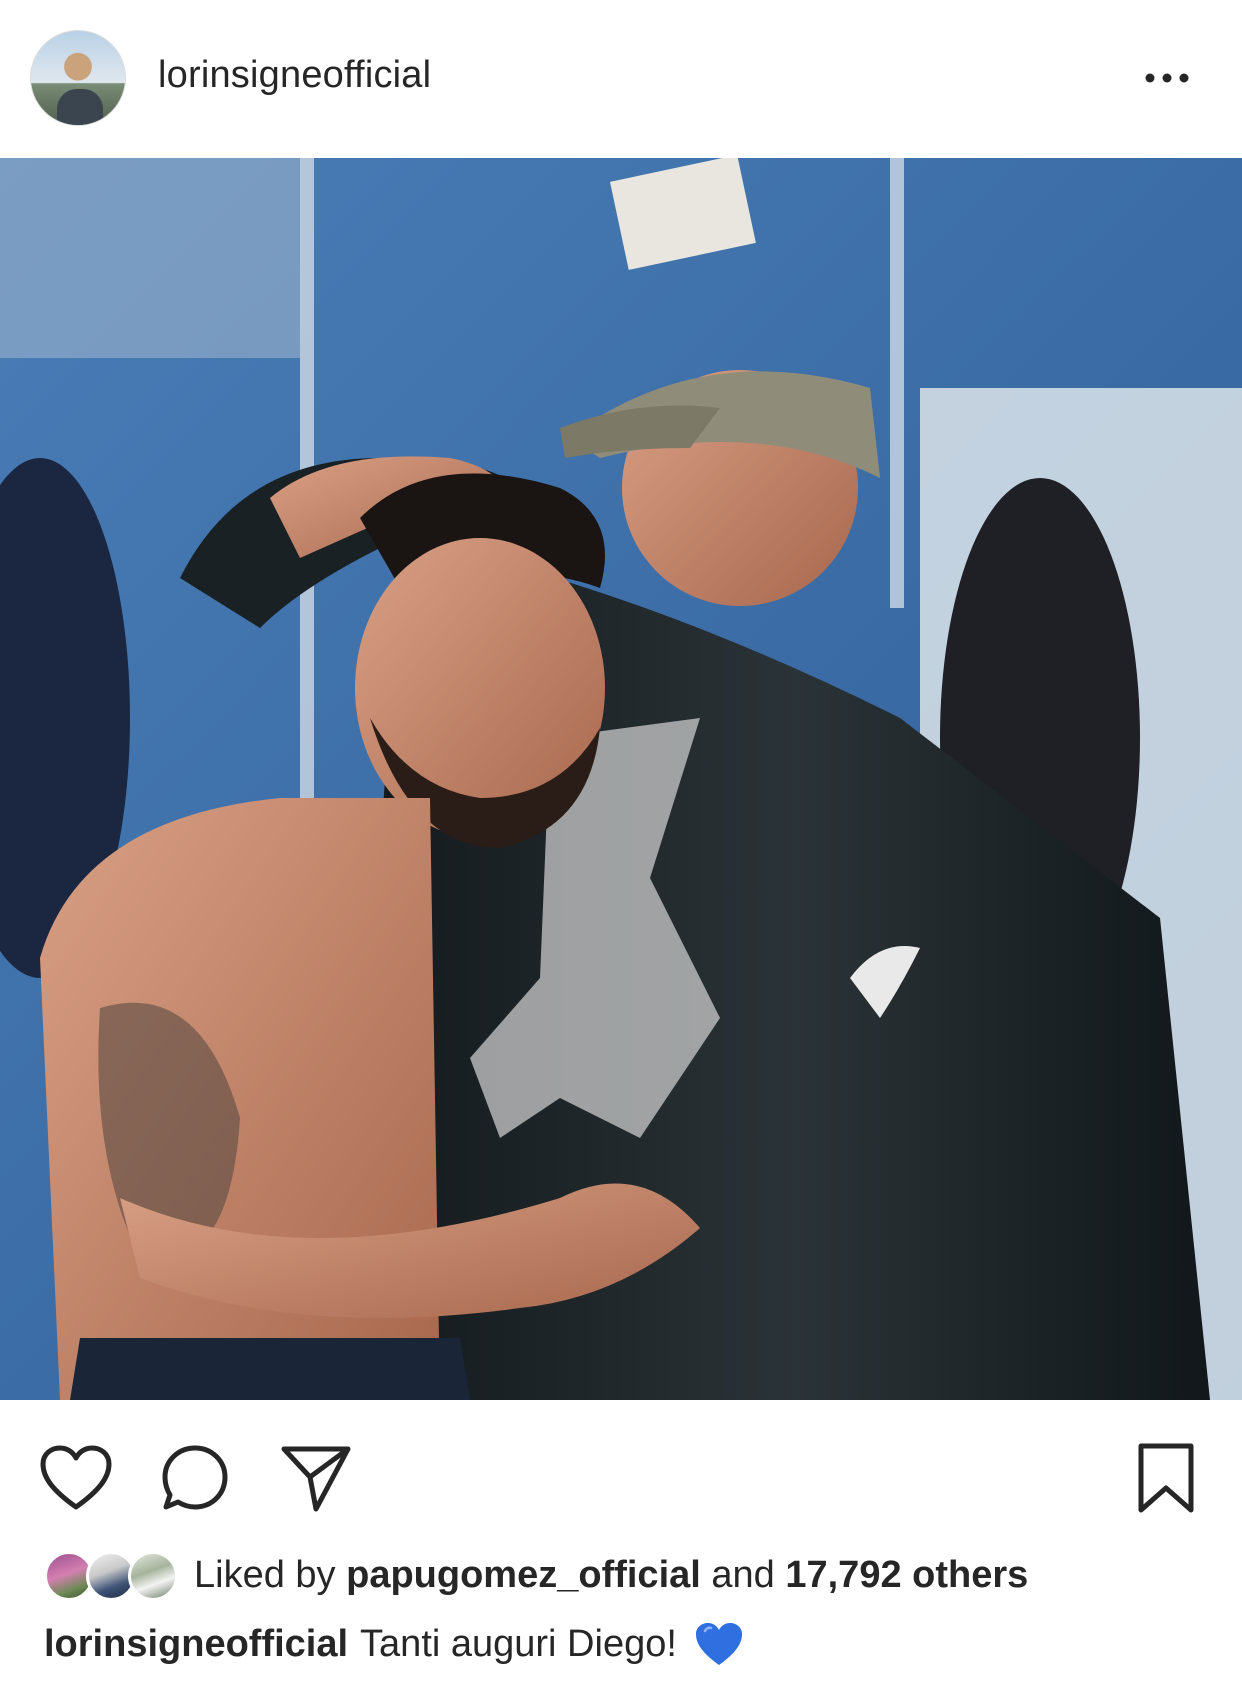 Image resolution: width=1242 pixels, height=1699 pixels. I want to click on likes-prefix: Liked by, so click(265, 1574).